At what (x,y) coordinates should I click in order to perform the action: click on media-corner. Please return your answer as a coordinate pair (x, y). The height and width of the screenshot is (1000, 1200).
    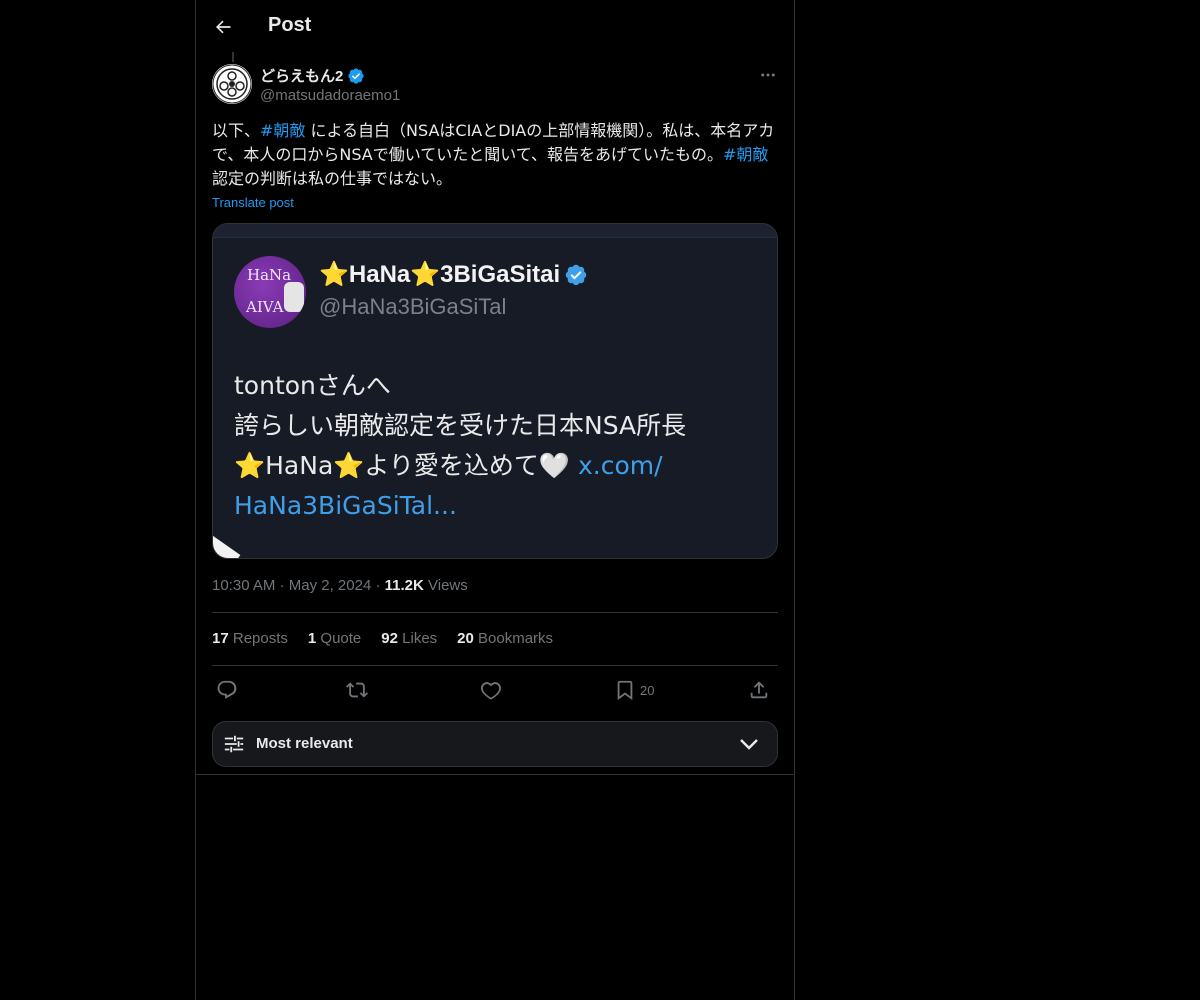
    Looking at the image, I should click on (227, 546).